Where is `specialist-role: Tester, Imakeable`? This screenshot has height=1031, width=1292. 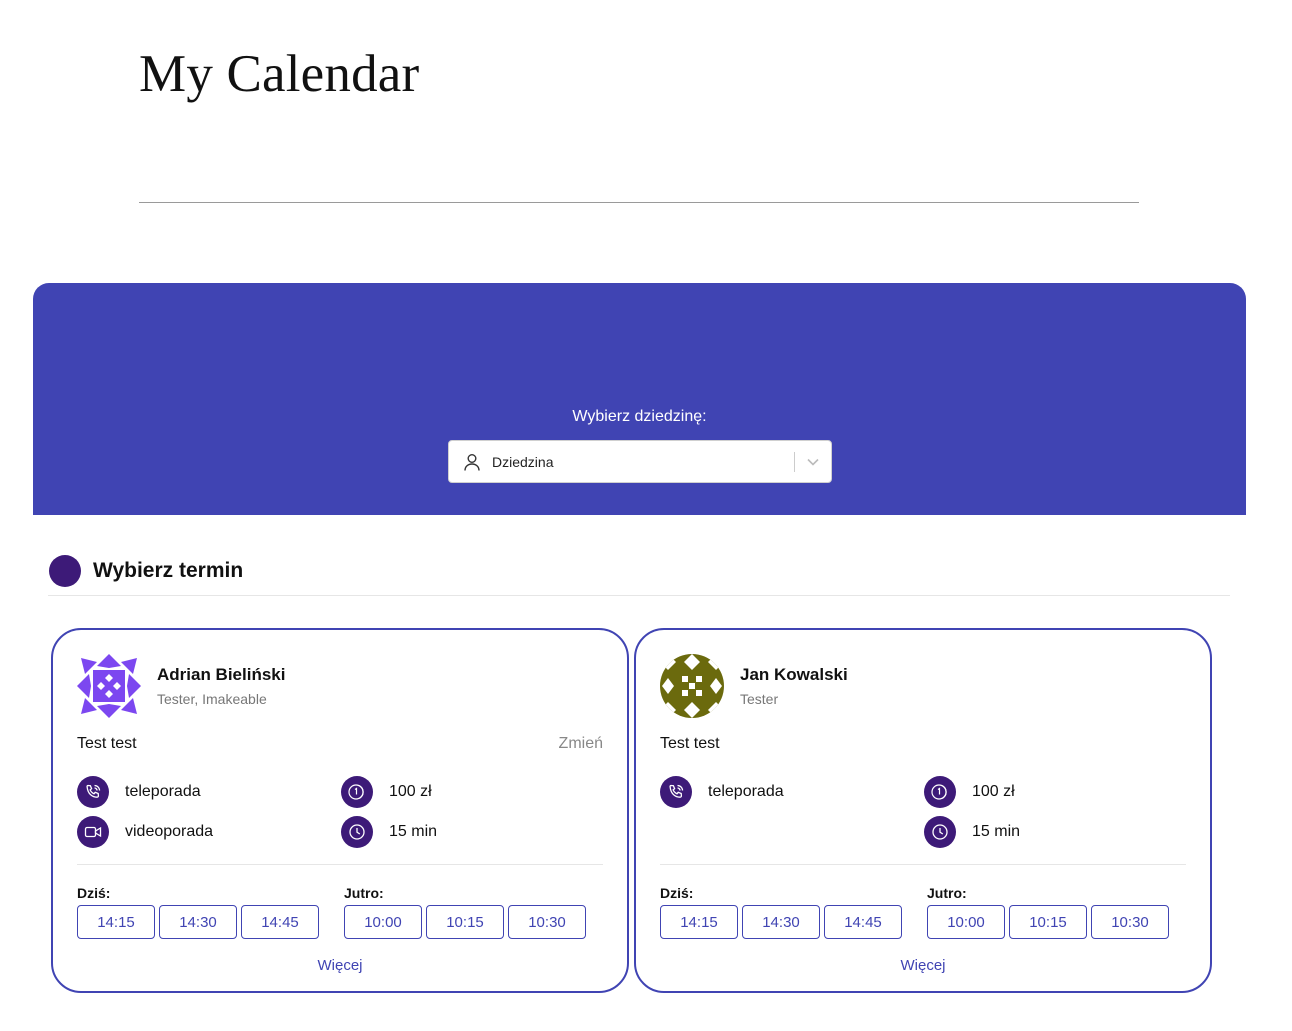 specialist-role: Tester, Imakeable is located at coordinates (212, 699).